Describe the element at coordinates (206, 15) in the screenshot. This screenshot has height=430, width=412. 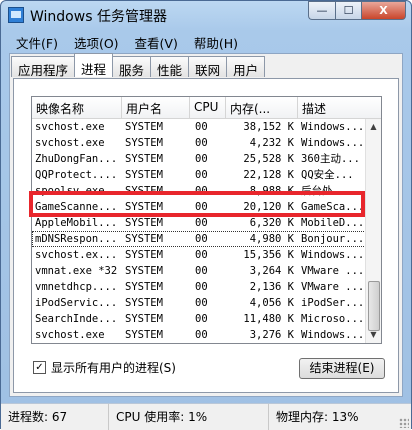
I see `title-bar: Windows 任务管理器 — ☐ X` at that location.